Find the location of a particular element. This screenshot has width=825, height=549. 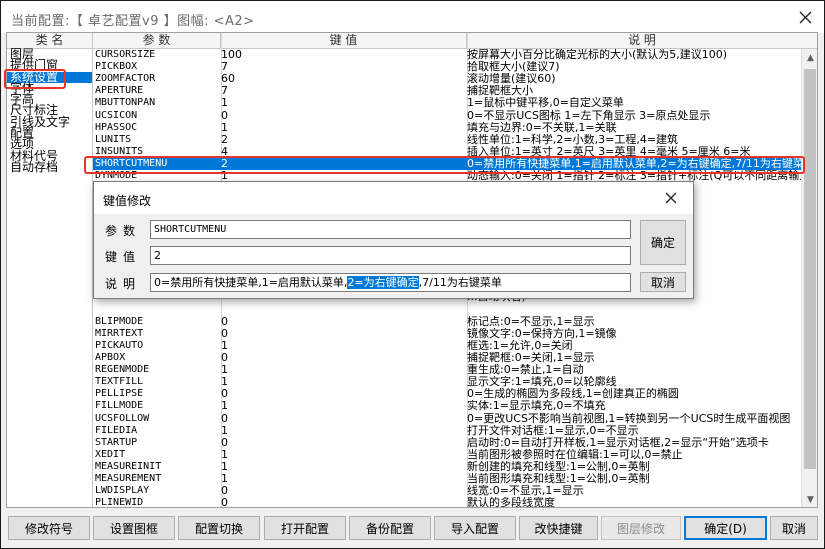

param-cell: HPASSOC is located at coordinates (116, 127).